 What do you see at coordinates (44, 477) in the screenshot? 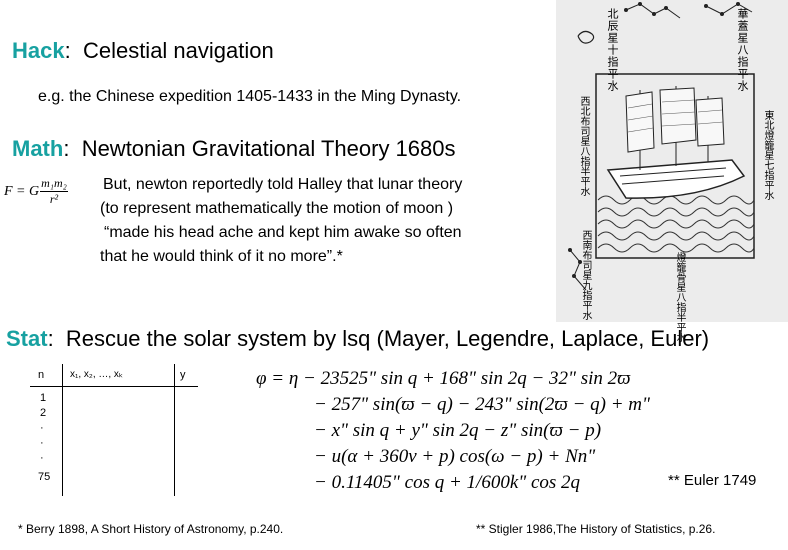
I see `table-row: 75` at bounding box center [44, 477].